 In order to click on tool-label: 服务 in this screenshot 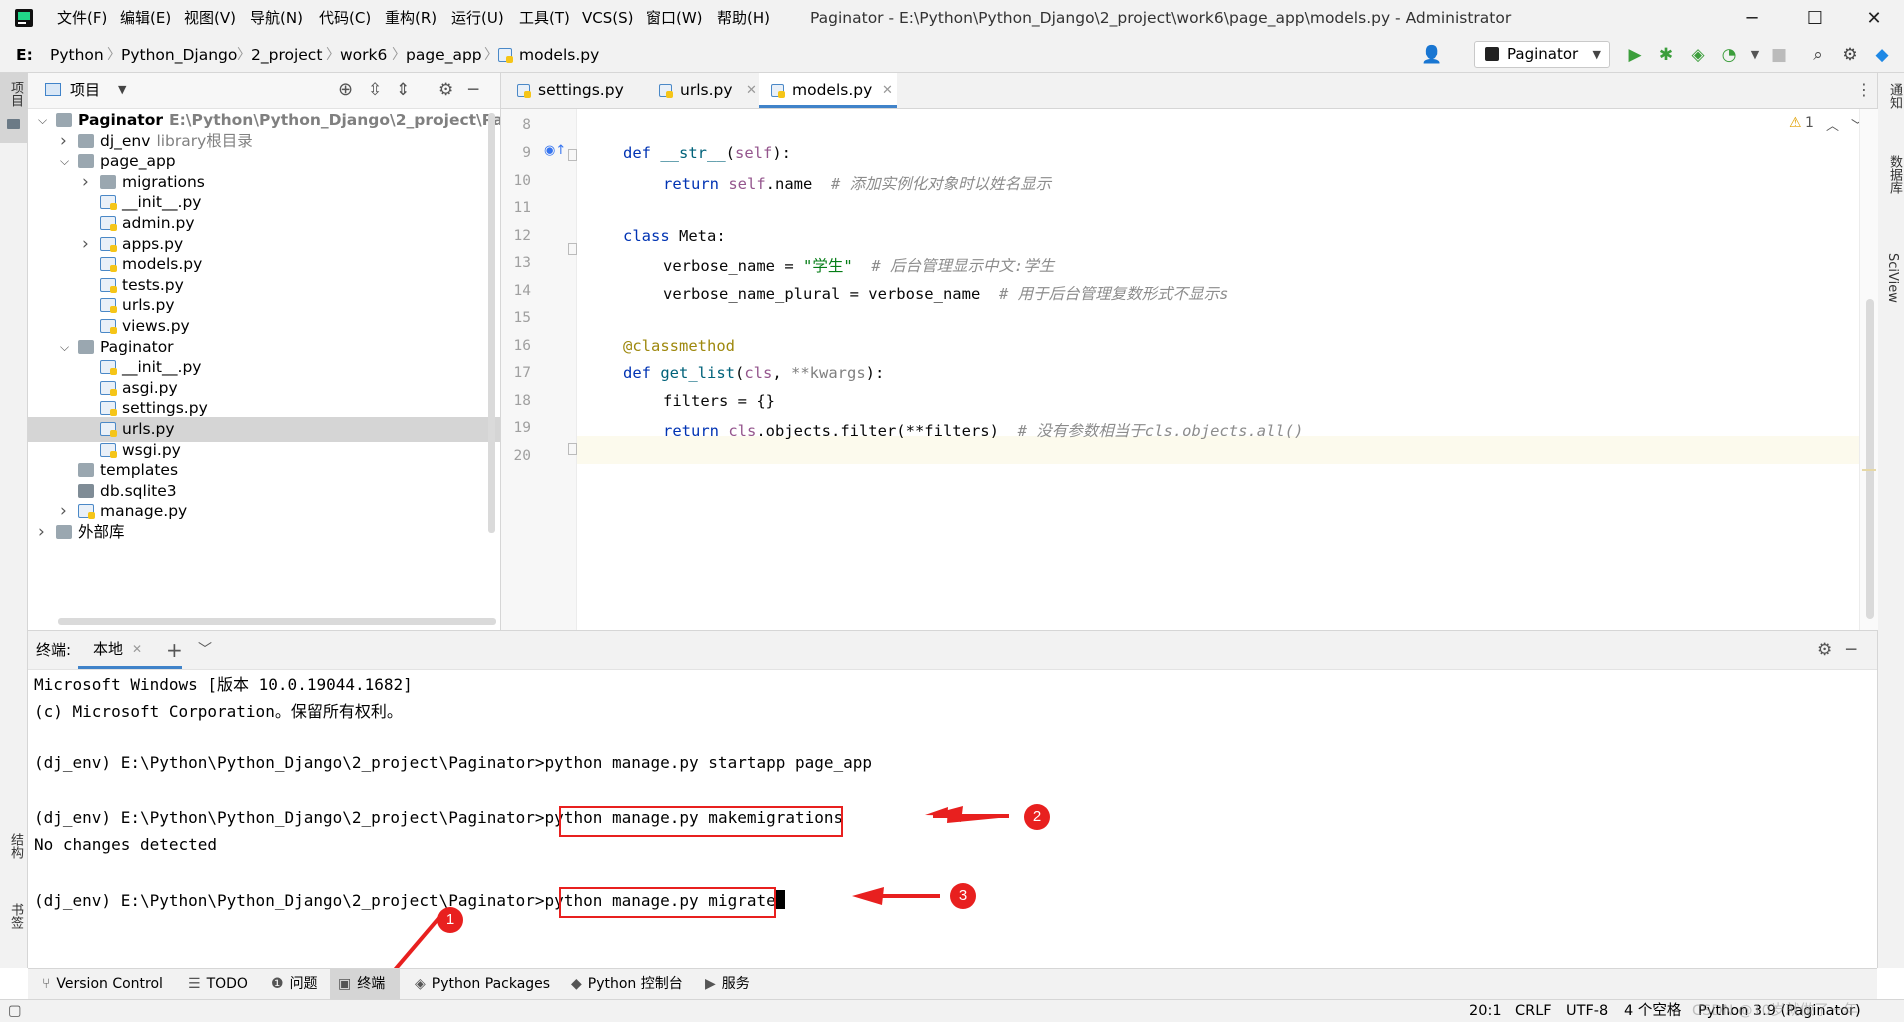, I will do `click(735, 984)`.